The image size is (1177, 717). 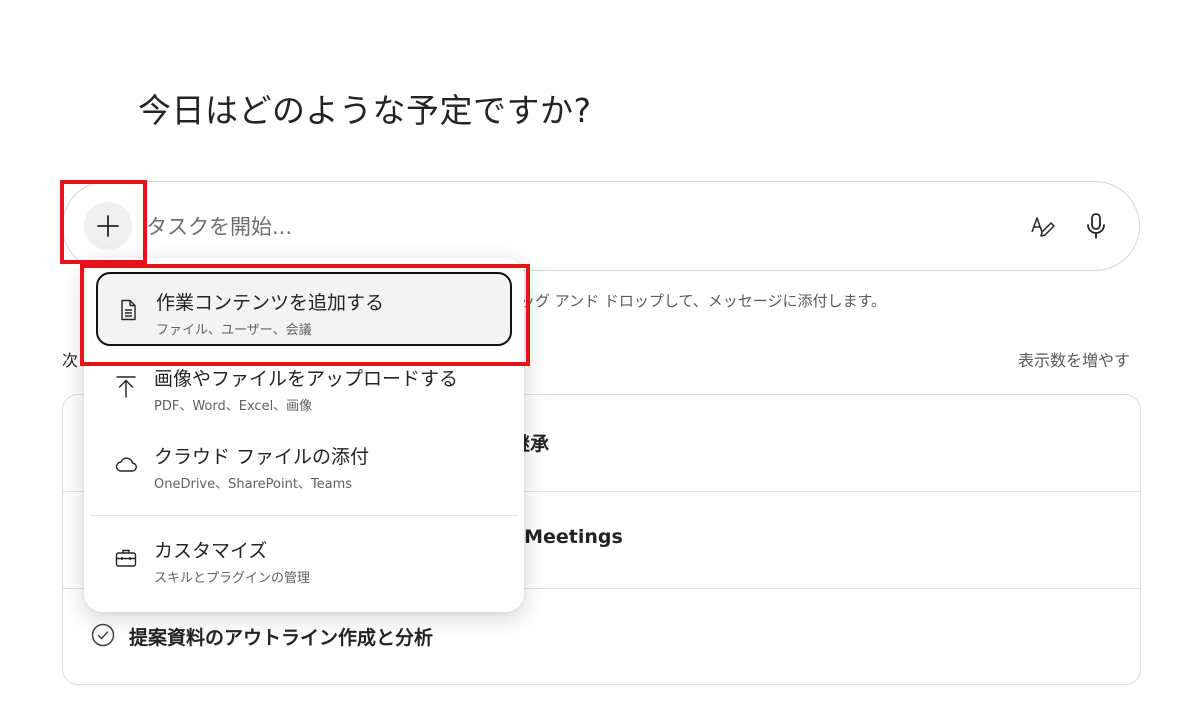 What do you see at coordinates (232, 578) in the screenshot?
I see `menu-item-sub: スキルとプラグインの管理` at bounding box center [232, 578].